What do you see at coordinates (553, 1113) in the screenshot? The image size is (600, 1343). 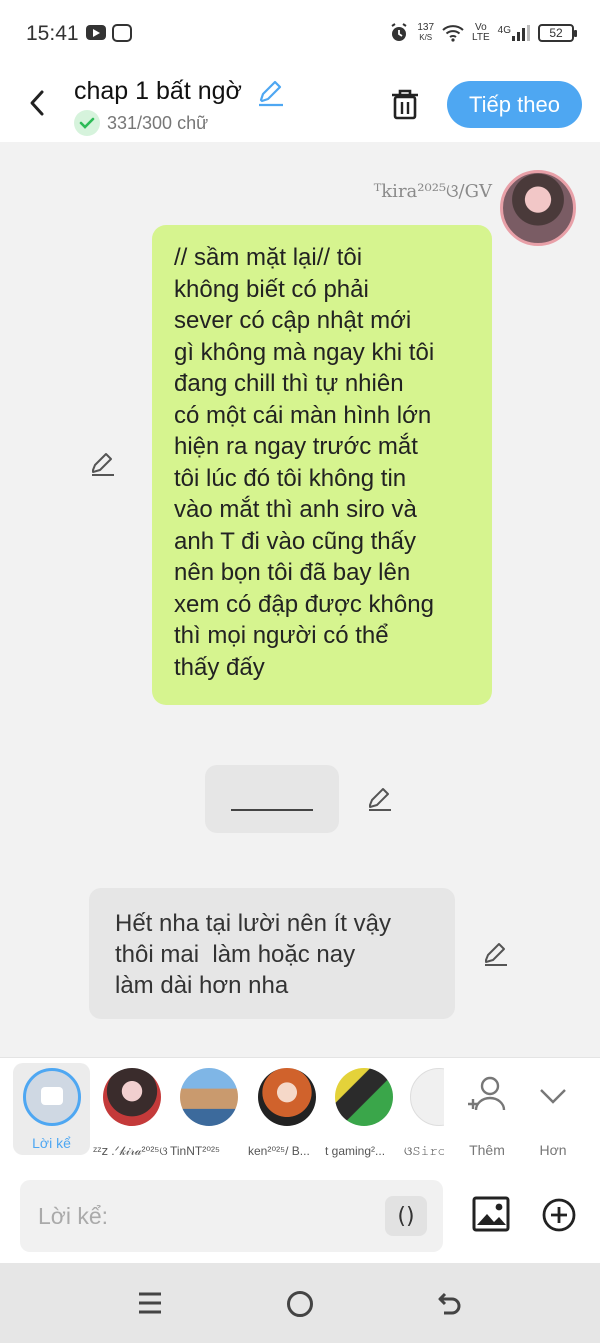 I see `more-characters-button: Hơn` at bounding box center [553, 1113].